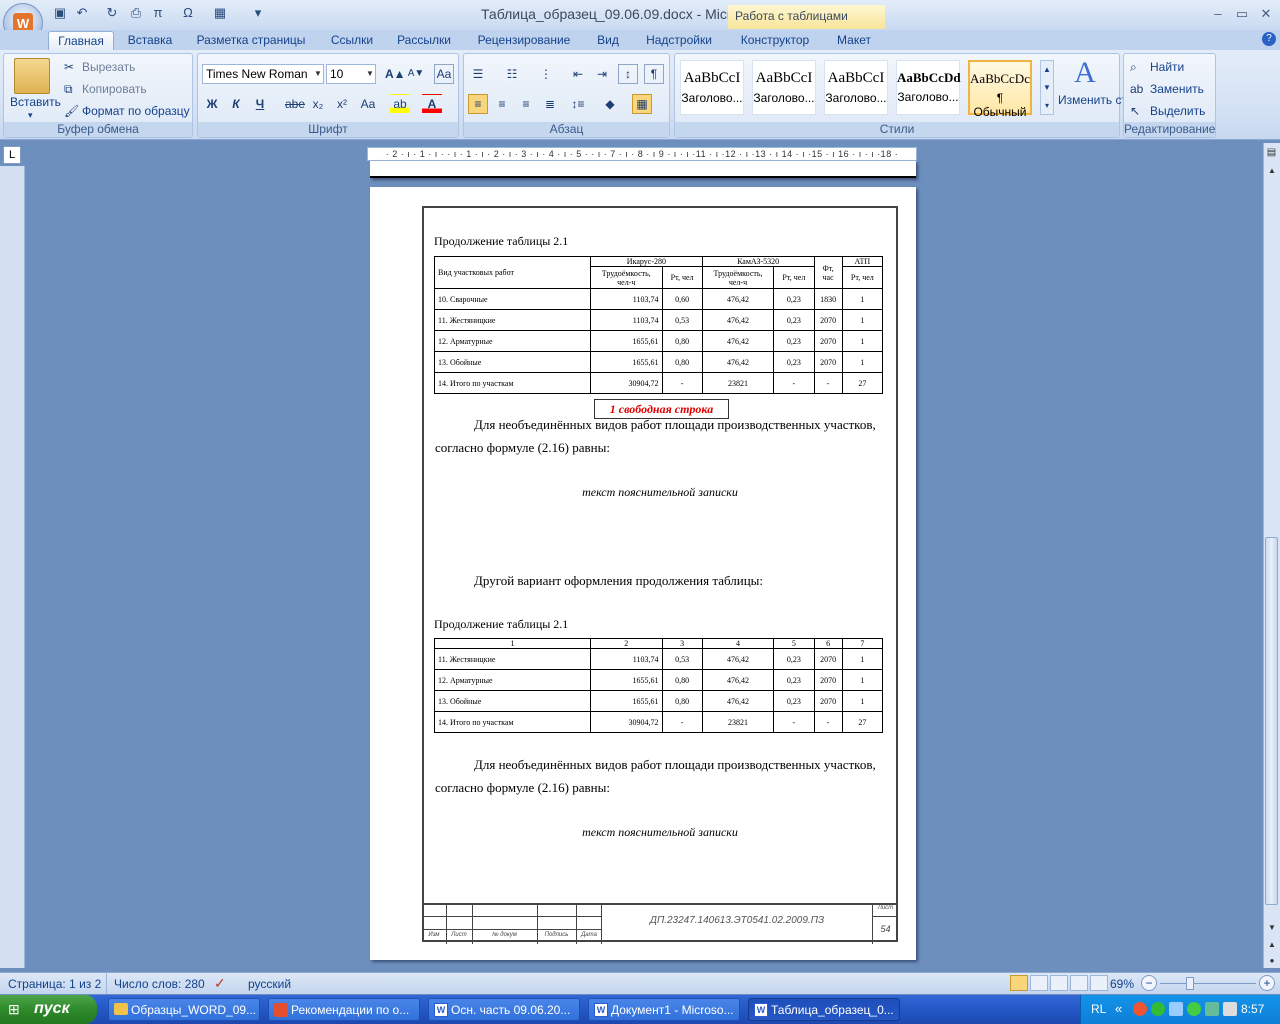  What do you see at coordinates (150, 41) in the screenshot?
I see `tab-insert: Вставка` at bounding box center [150, 41].